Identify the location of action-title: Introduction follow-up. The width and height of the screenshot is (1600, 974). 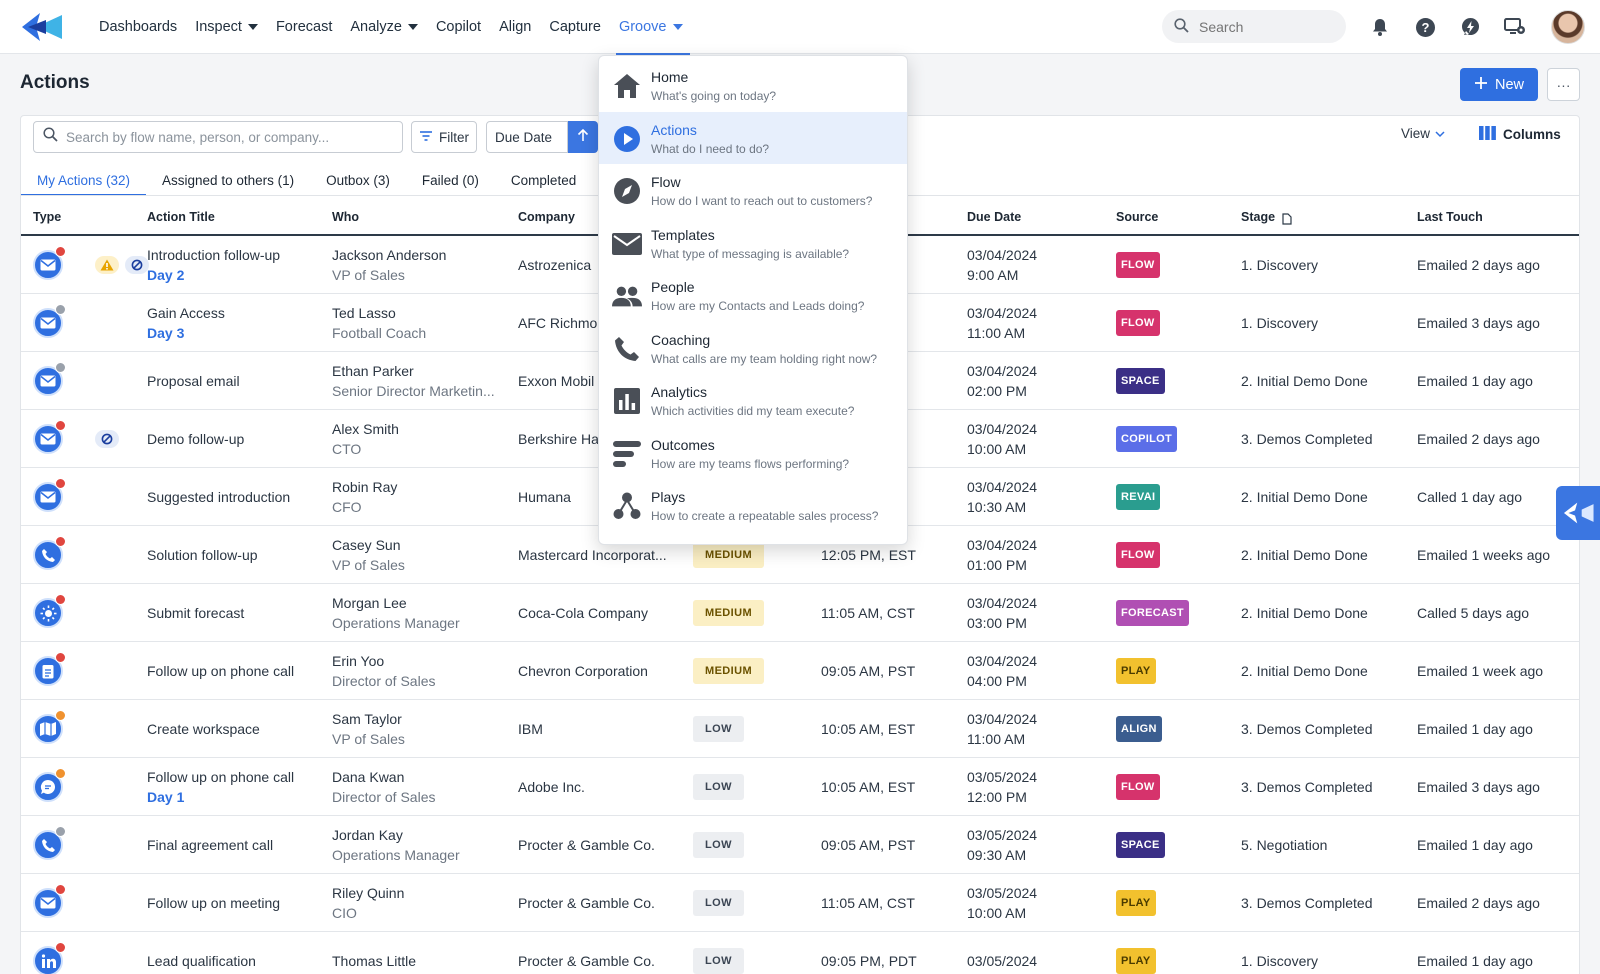
(213, 255).